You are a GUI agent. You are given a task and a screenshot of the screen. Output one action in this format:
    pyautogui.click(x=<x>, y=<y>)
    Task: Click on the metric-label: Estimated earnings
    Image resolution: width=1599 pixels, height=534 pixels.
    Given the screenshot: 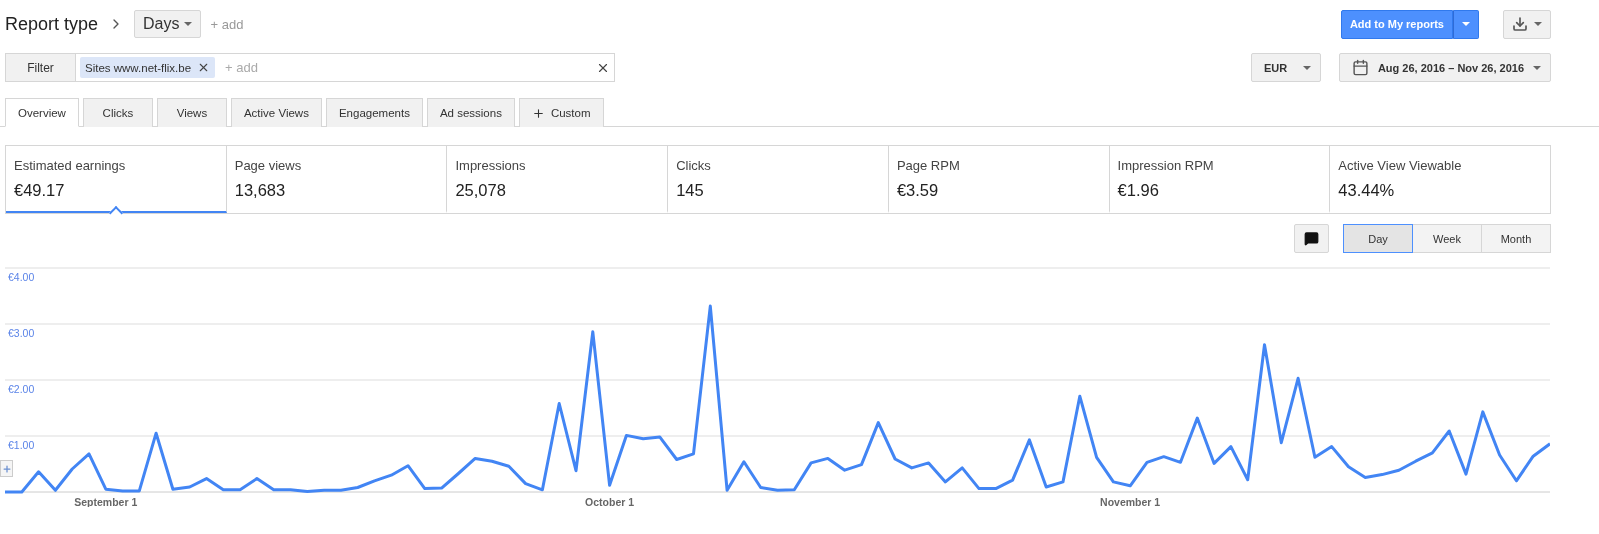 What is the action you would take?
    pyautogui.click(x=70, y=165)
    